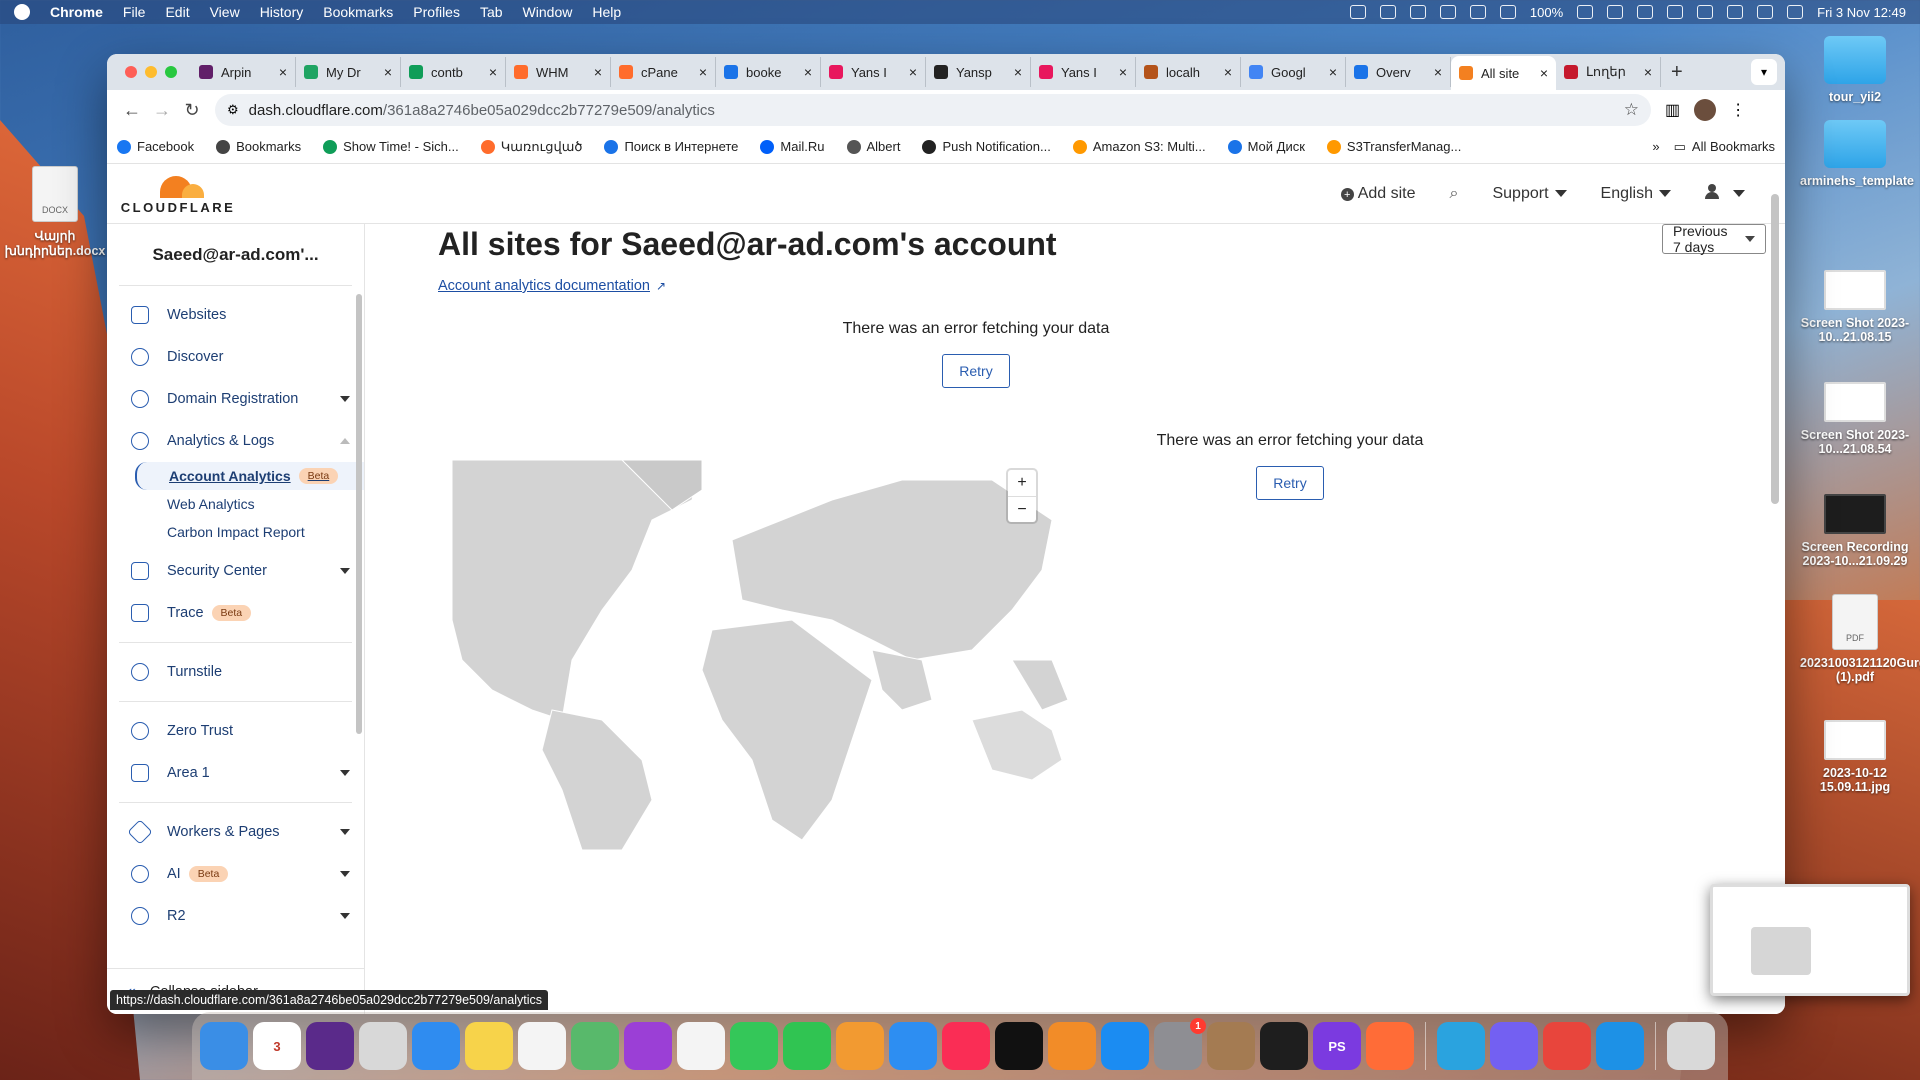 Image resolution: width=1920 pixels, height=1080 pixels. I want to click on desktop-screenshot-2: Screen Shot 2023-10...21.08.54, so click(1855, 419).